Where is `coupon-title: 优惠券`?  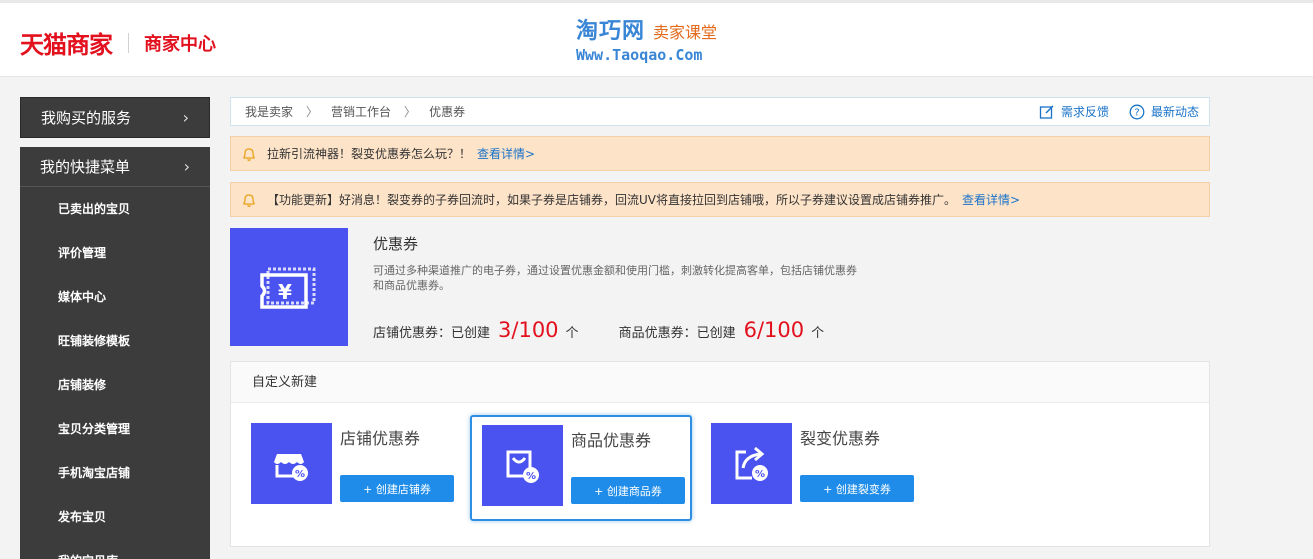
coupon-title: 优惠券 is located at coordinates (396, 244).